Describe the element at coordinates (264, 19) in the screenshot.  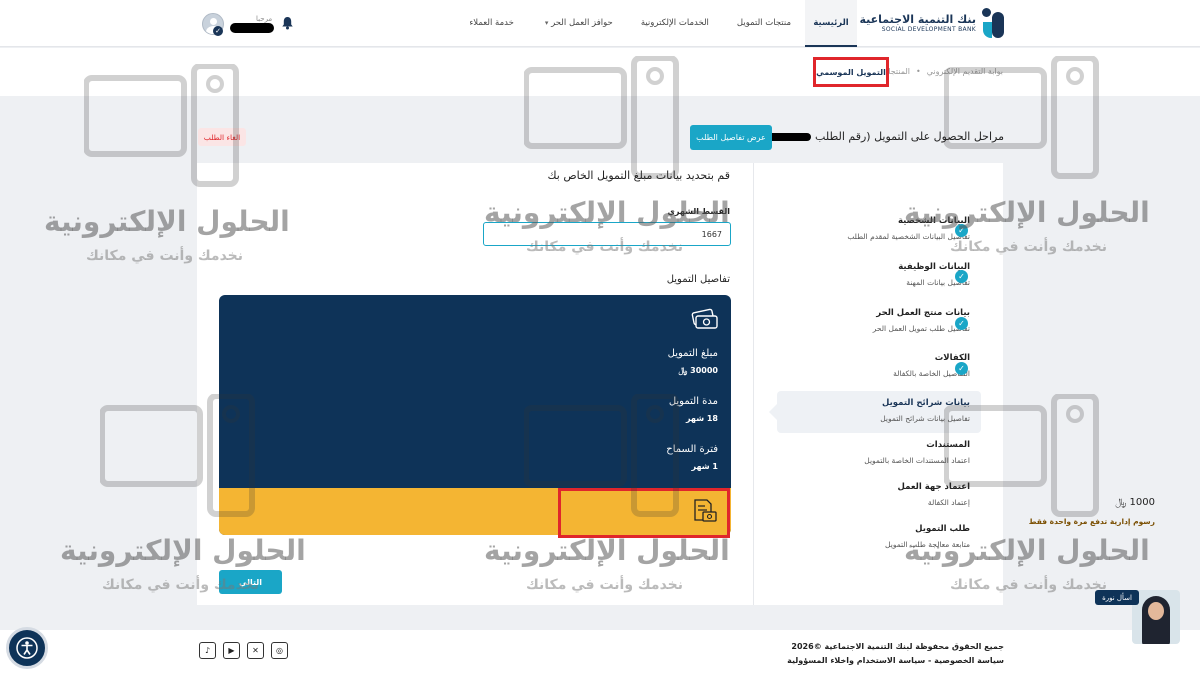
I see `welcome-label: مرحبا` at that location.